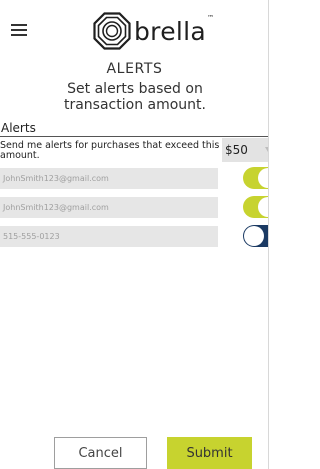 Image resolution: width=320 pixels, height=469 pixels. I want to click on email-alert-field-2: JohnSmith123@gmail.com, so click(109, 207).